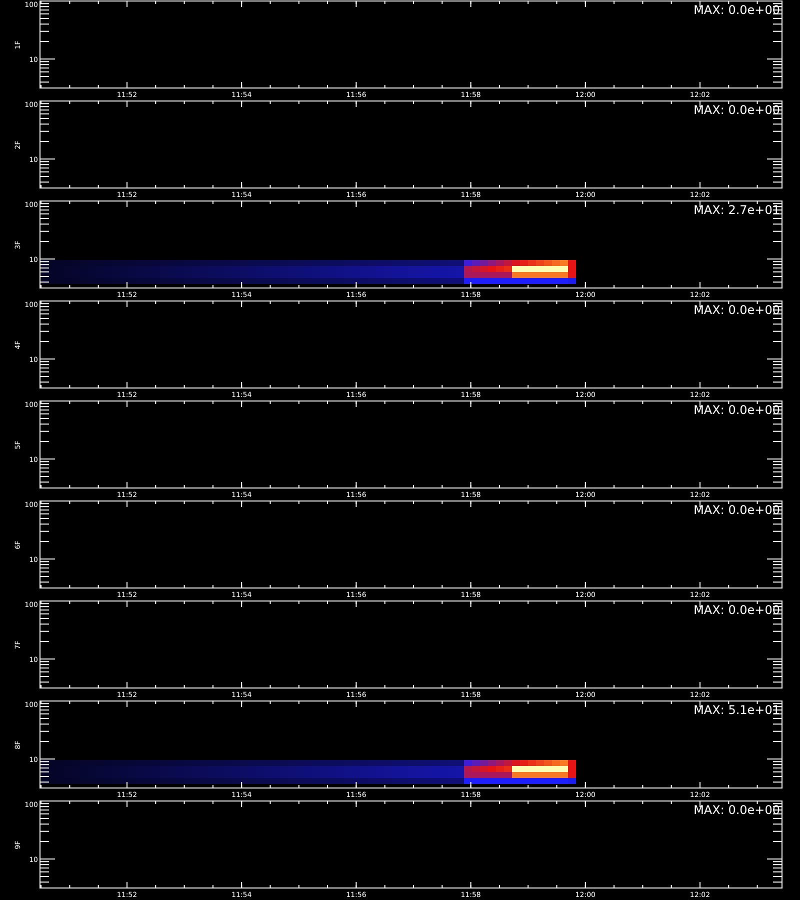 The width and height of the screenshot is (800, 900). What do you see at coordinates (737, 210) in the screenshot?
I see `max-value-label: MAX: 2.7e+01` at bounding box center [737, 210].